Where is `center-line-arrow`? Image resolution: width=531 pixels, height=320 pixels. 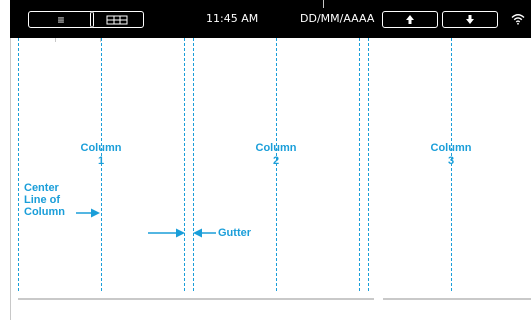 center-line-arrow is located at coordinates (88, 213).